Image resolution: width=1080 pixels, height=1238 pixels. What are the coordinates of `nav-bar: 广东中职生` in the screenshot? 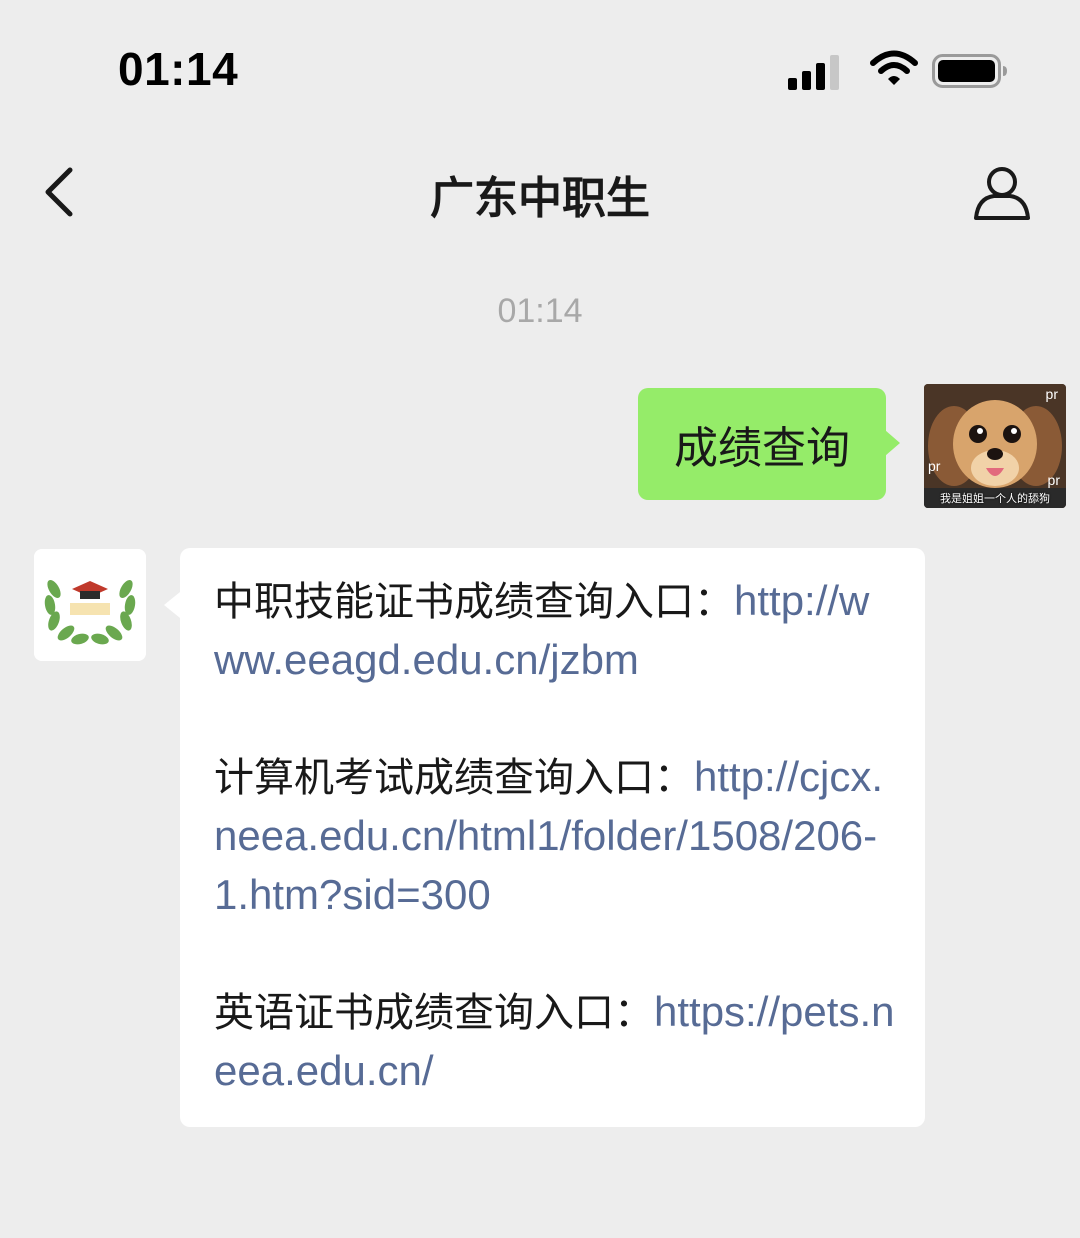 It's located at (540, 195).